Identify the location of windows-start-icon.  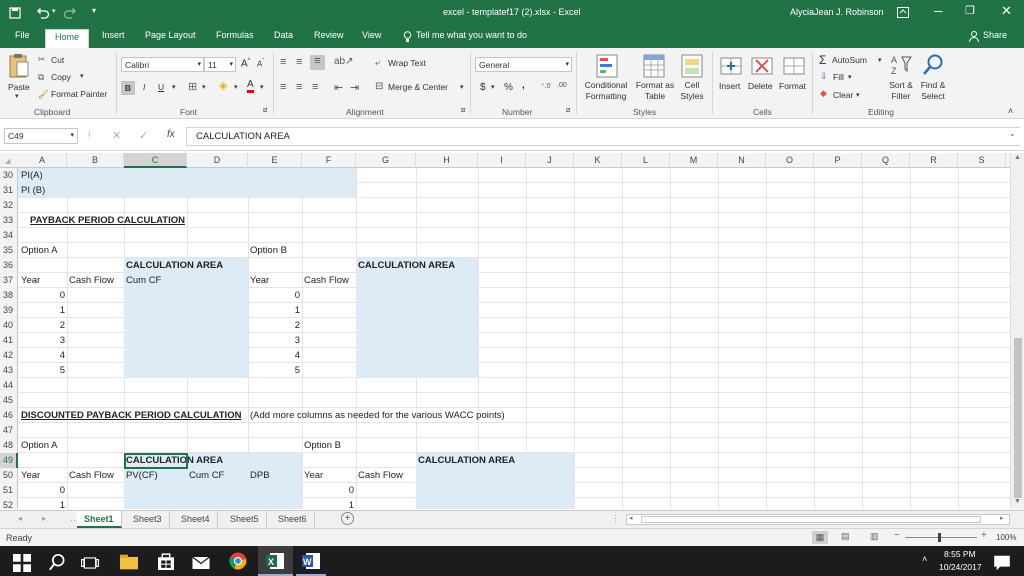
(22, 563).